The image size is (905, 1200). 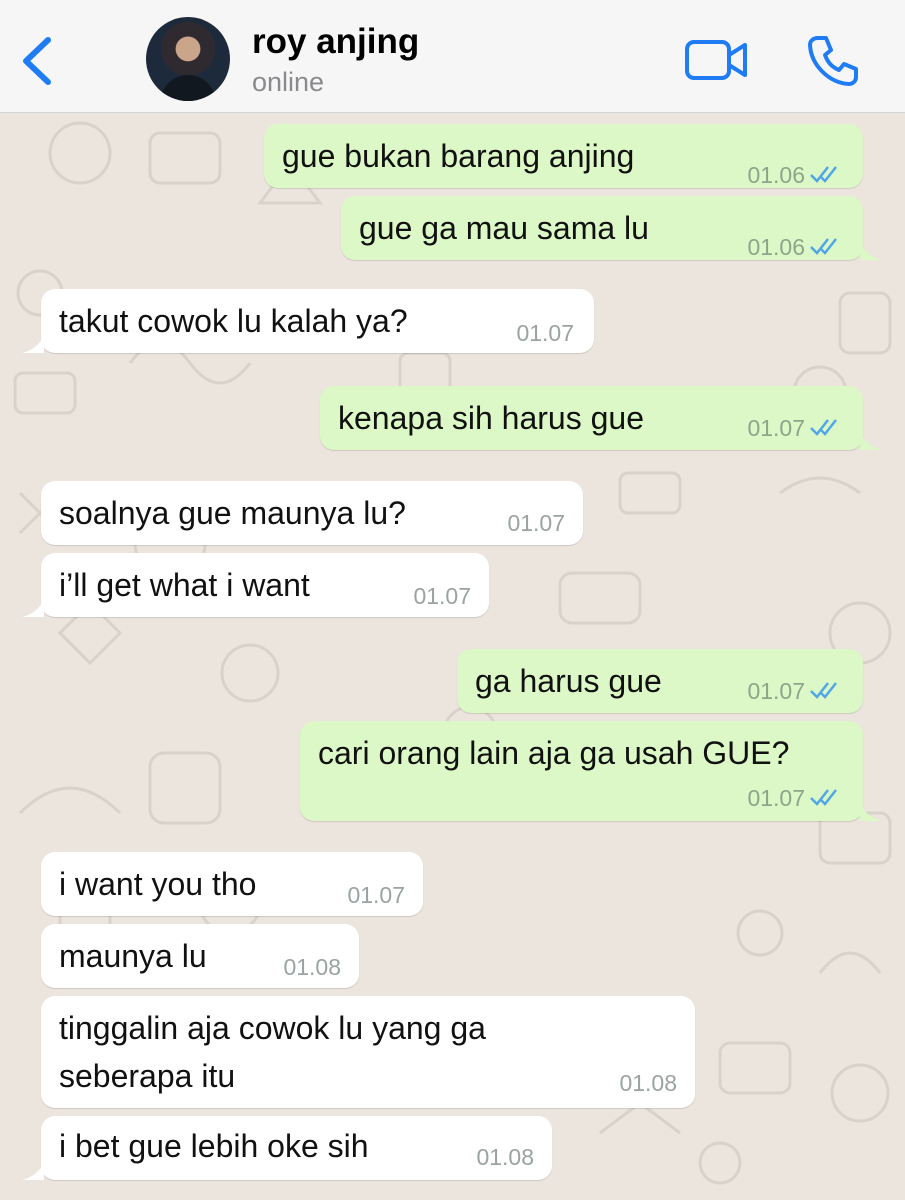 I want to click on message-text: cari orang lain aja ga usah GUE?, so click(x=554, y=753).